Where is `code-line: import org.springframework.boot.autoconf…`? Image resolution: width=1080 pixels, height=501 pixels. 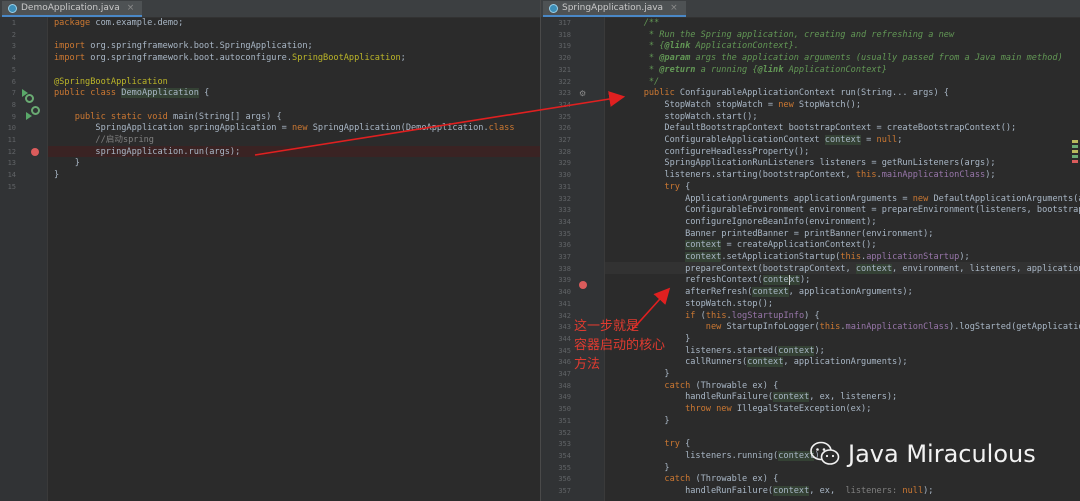 code-line: import org.springframework.boot.autoconf… is located at coordinates (230, 59).